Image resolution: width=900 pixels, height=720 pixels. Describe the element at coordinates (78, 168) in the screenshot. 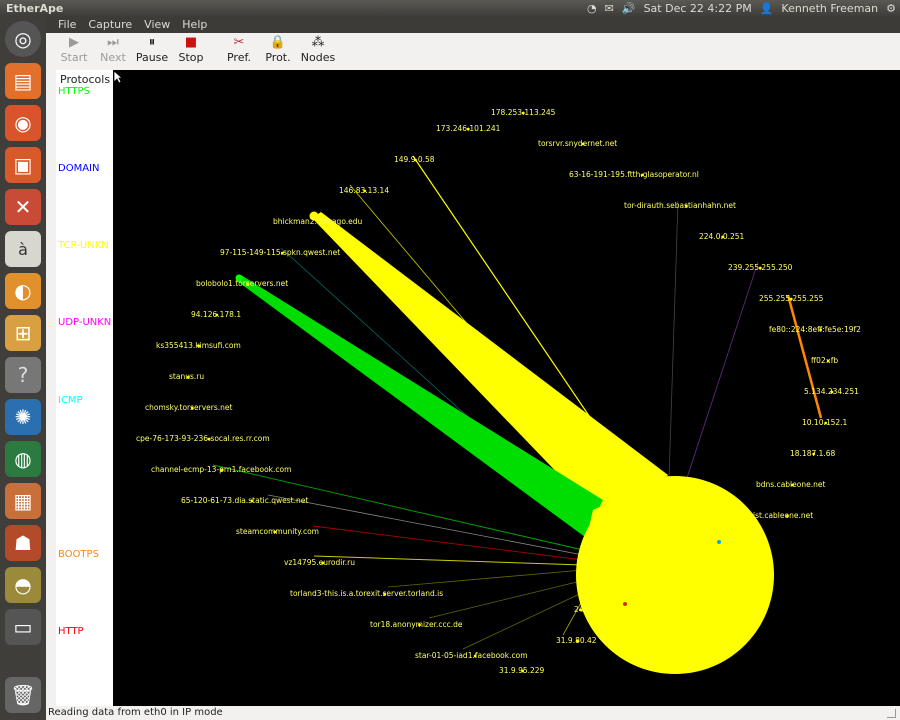

I see `protocol-domain: DOMAIN` at that location.